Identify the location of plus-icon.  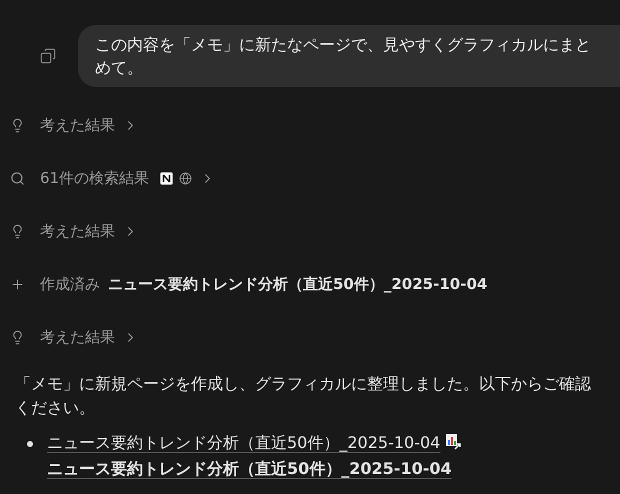
(17, 284).